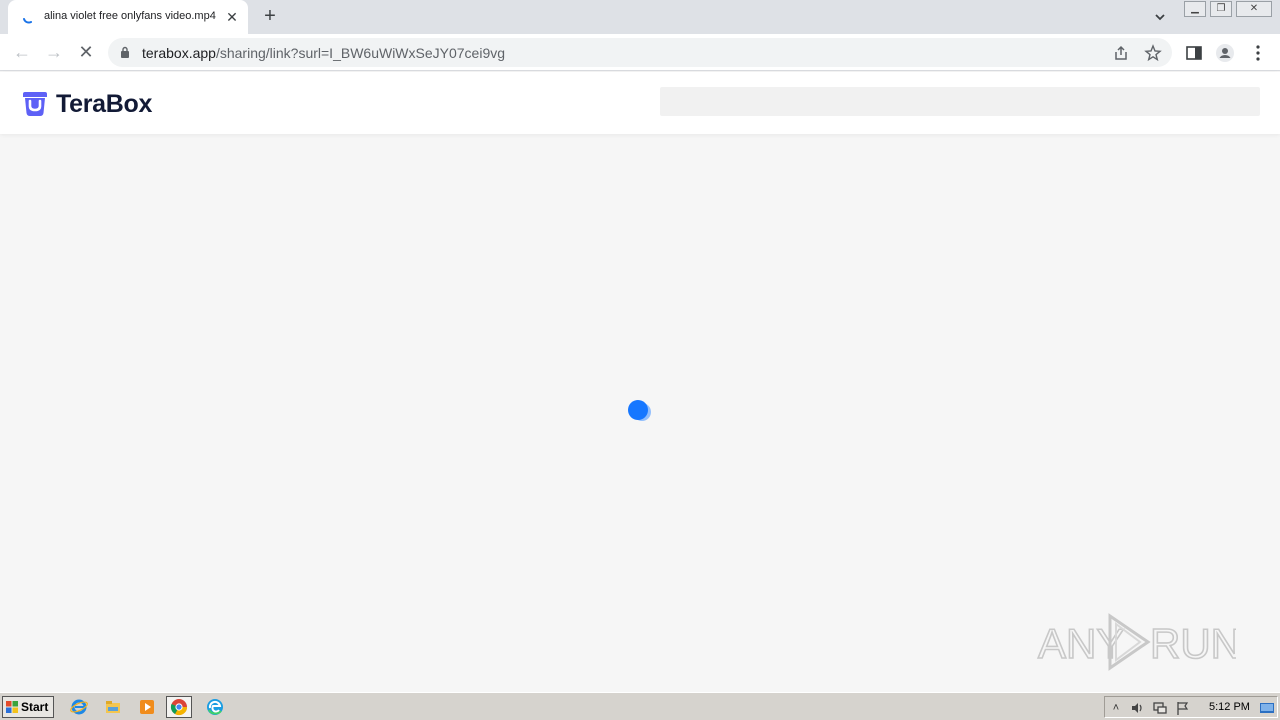 The width and height of the screenshot is (1280, 720). I want to click on explorer-icon, so click(113, 707).